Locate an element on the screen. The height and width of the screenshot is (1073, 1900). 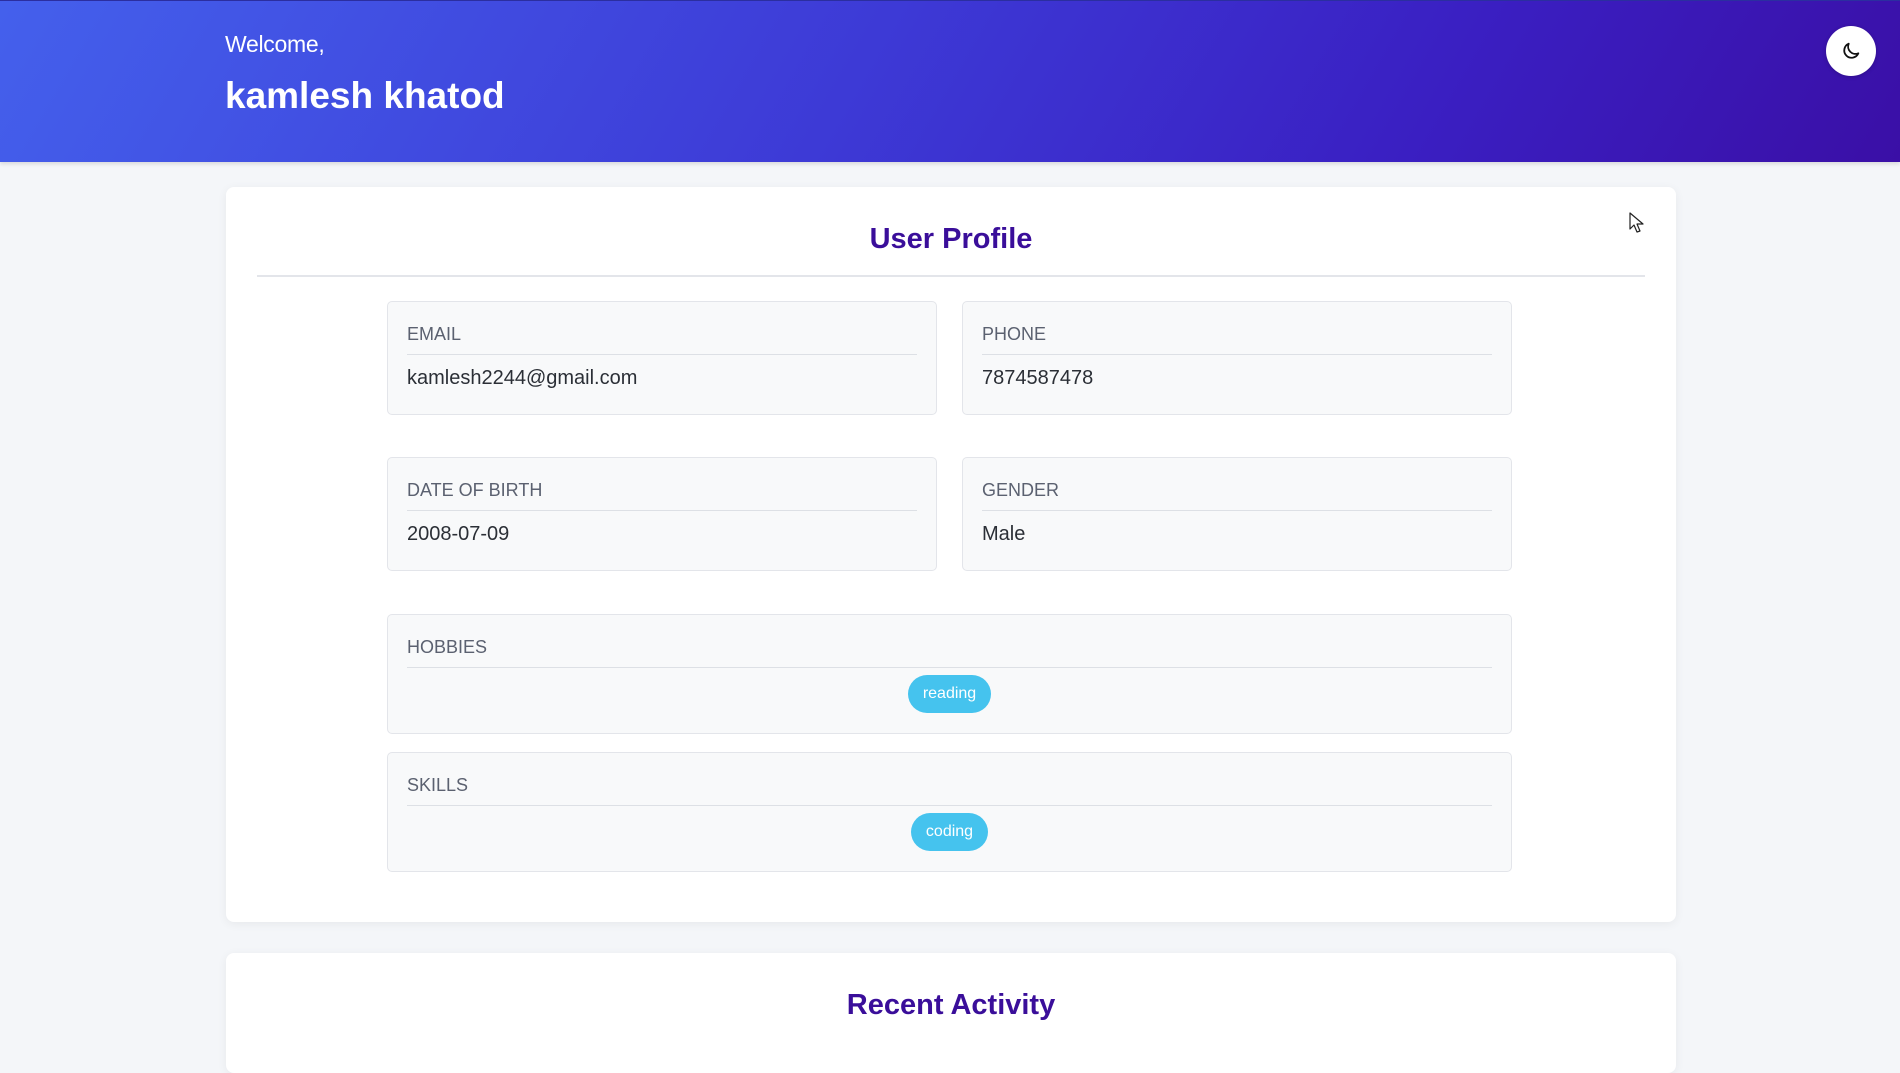
skills-chip-list: coding is located at coordinates (949, 832).